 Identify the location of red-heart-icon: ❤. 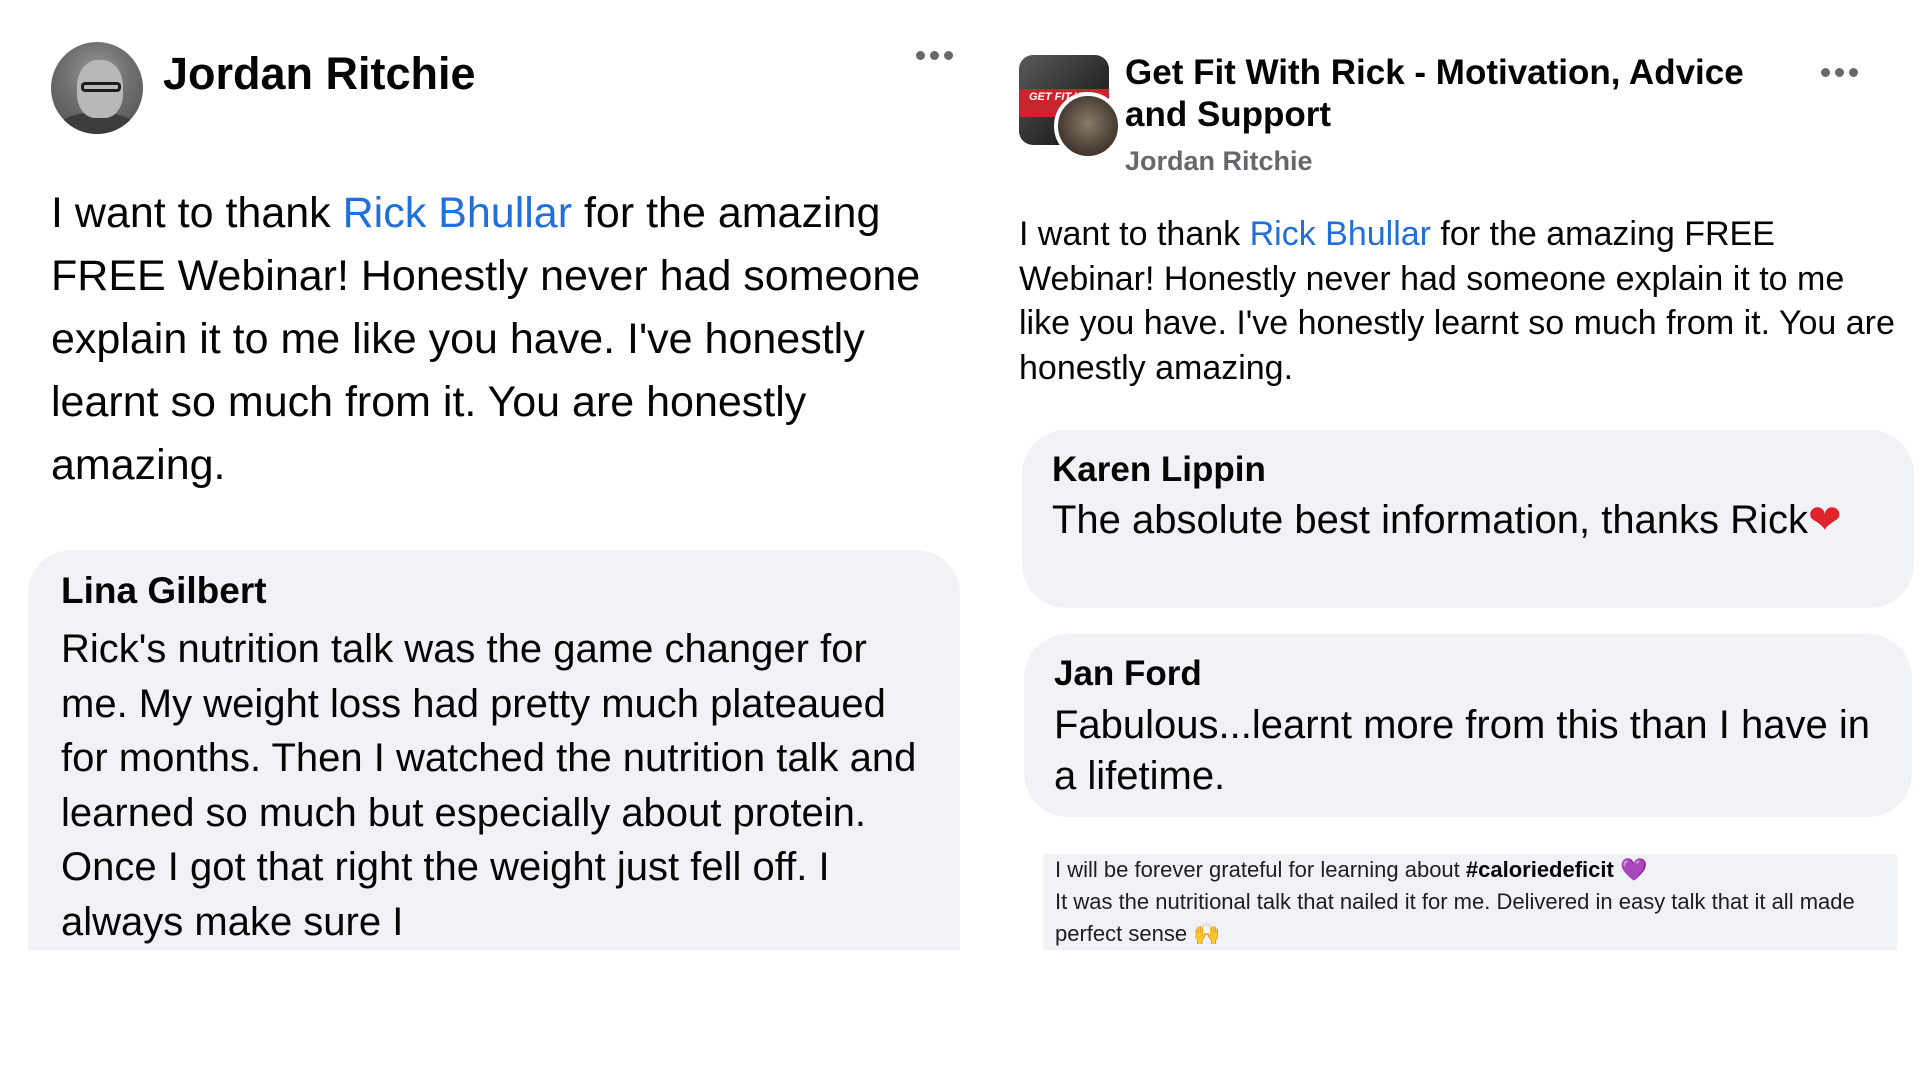
(1824, 520).